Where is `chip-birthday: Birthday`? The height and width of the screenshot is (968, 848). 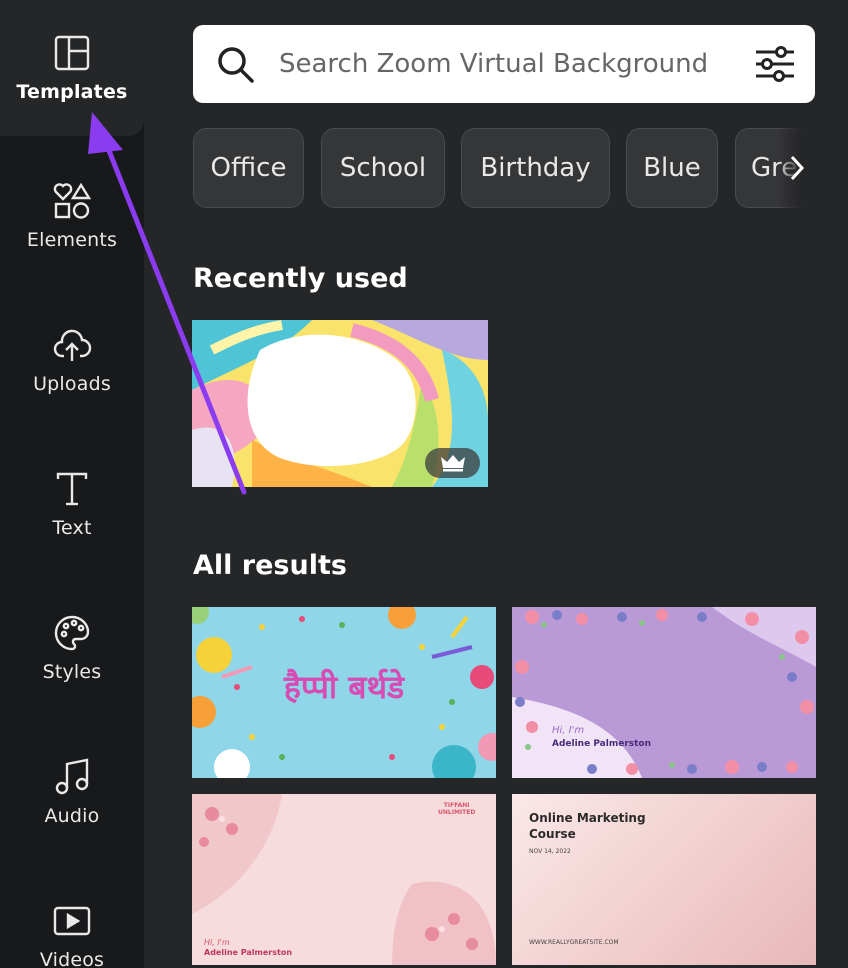 chip-birthday: Birthday is located at coordinates (535, 168).